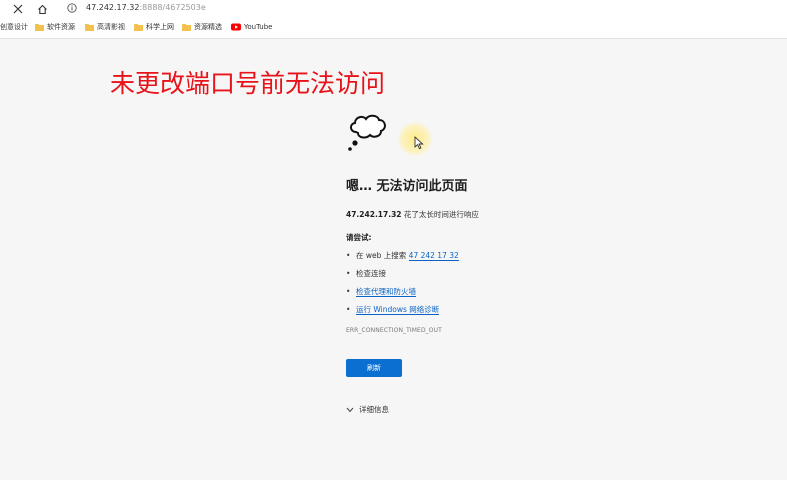  Describe the element at coordinates (72, 8) in the screenshot. I see `site-info-icon` at that location.